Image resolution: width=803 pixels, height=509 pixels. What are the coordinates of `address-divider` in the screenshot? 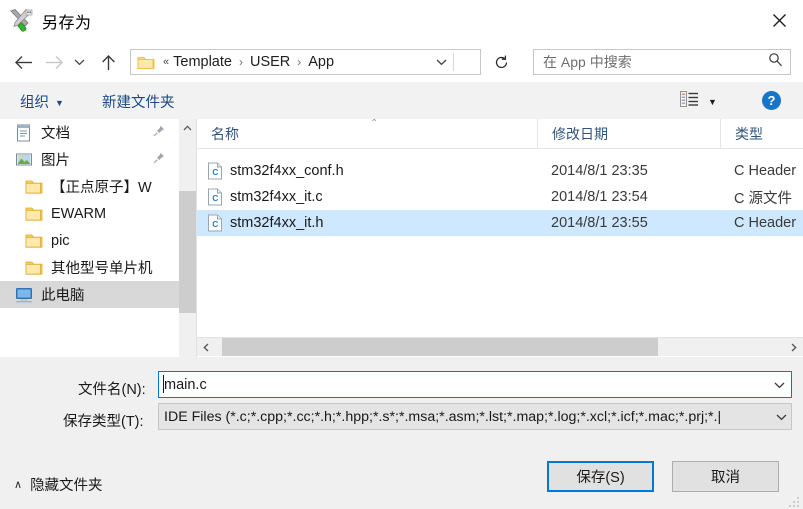 It's located at (453, 62).